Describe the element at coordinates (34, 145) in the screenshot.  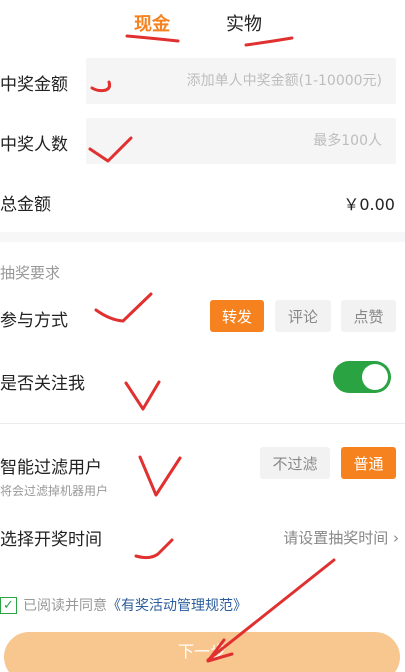
I see `winners-count-label: 中奖人数` at that location.